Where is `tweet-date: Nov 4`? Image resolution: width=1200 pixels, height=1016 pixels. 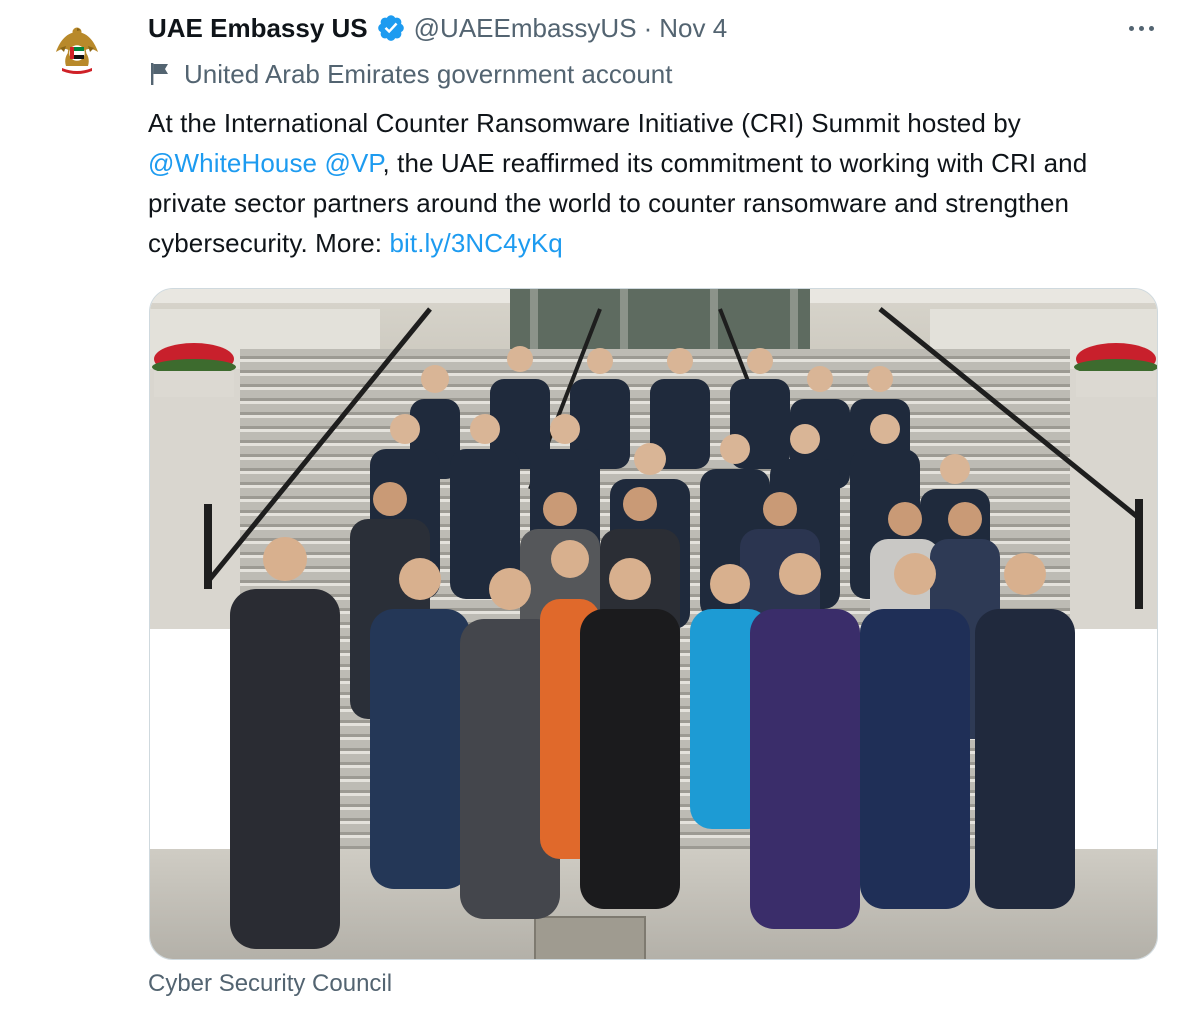
tweet-date: Nov 4 is located at coordinates (693, 28).